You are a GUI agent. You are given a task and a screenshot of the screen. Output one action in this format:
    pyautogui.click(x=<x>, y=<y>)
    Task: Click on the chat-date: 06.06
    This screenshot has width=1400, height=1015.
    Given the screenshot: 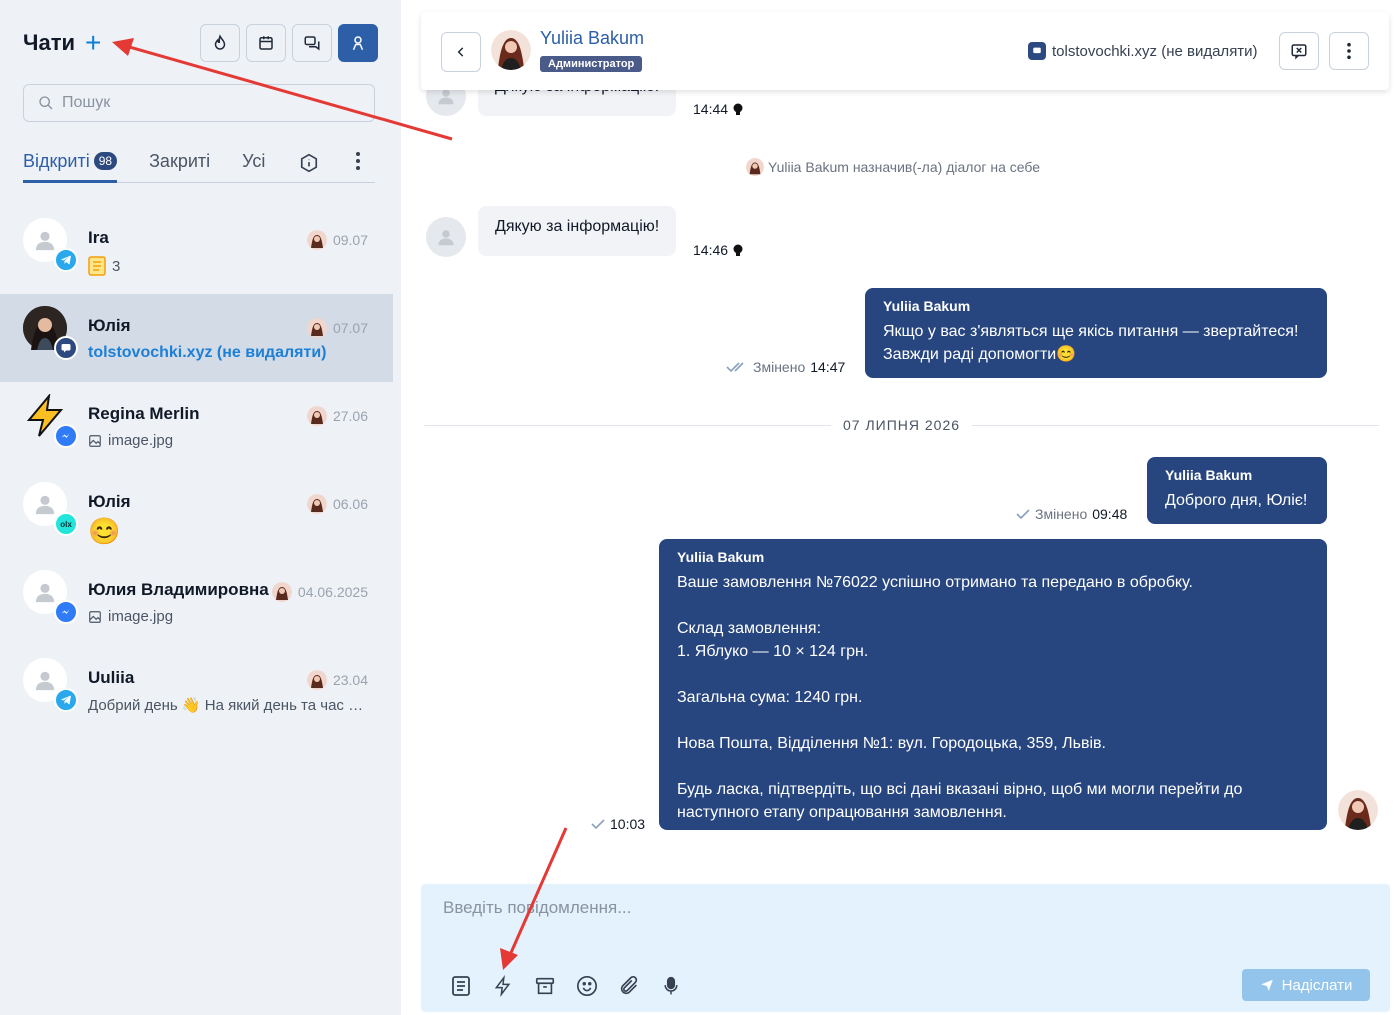 What is the action you would take?
    pyautogui.click(x=350, y=504)
    